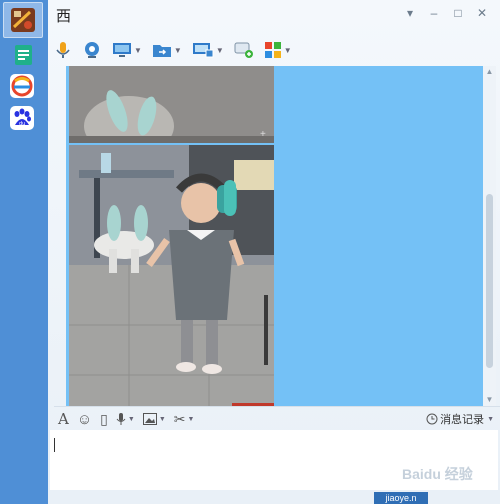 Image resolution: width=500 pixels, height=504 pixels. I want to click on shake-window-button: ▯, so click(104, 419).